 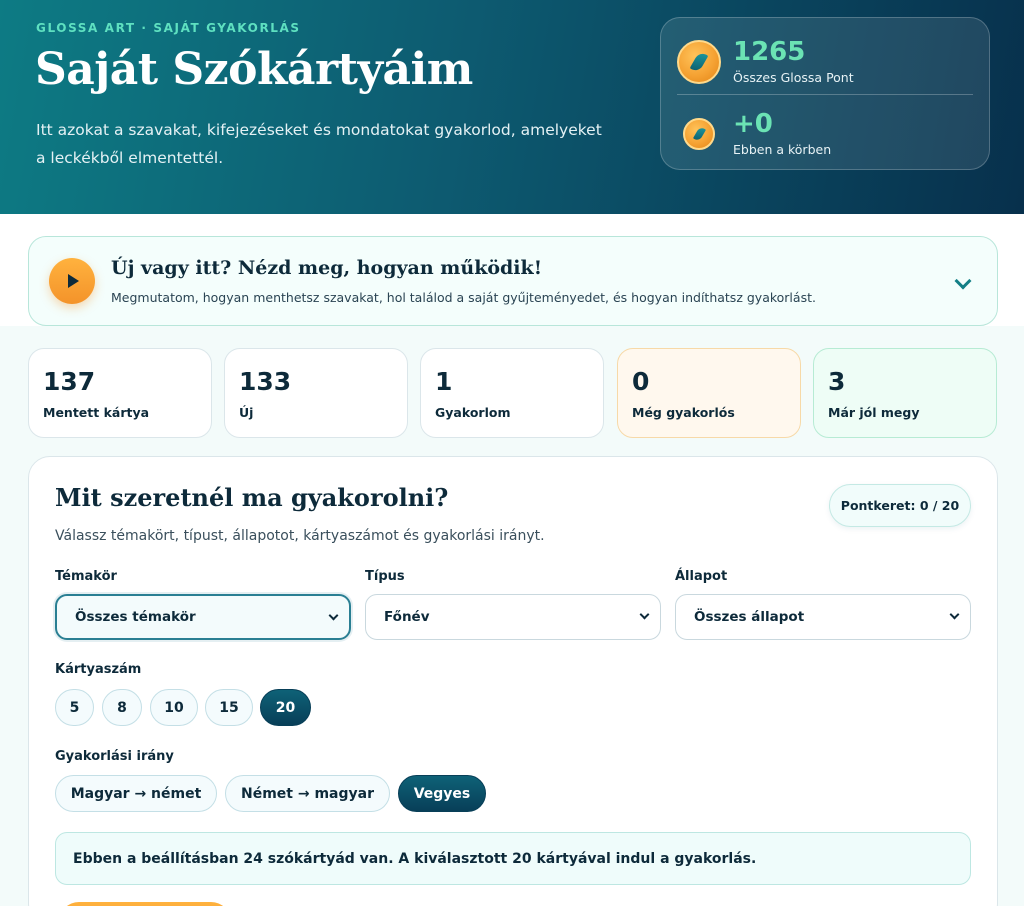 What do you see at coordinates (229, 707) in the screenshot?
I see `card-count-option-15: 15` at bounding box center [229, 707].